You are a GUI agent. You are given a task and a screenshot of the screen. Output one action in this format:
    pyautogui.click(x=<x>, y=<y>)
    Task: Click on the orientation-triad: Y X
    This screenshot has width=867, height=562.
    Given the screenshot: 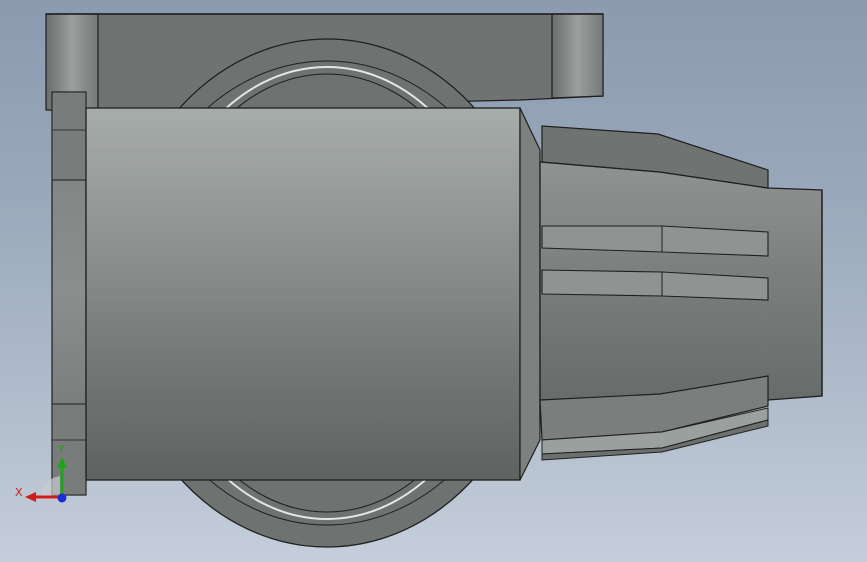 What is the action you would take?
    pyautogui.click(x=45, y=474)
    